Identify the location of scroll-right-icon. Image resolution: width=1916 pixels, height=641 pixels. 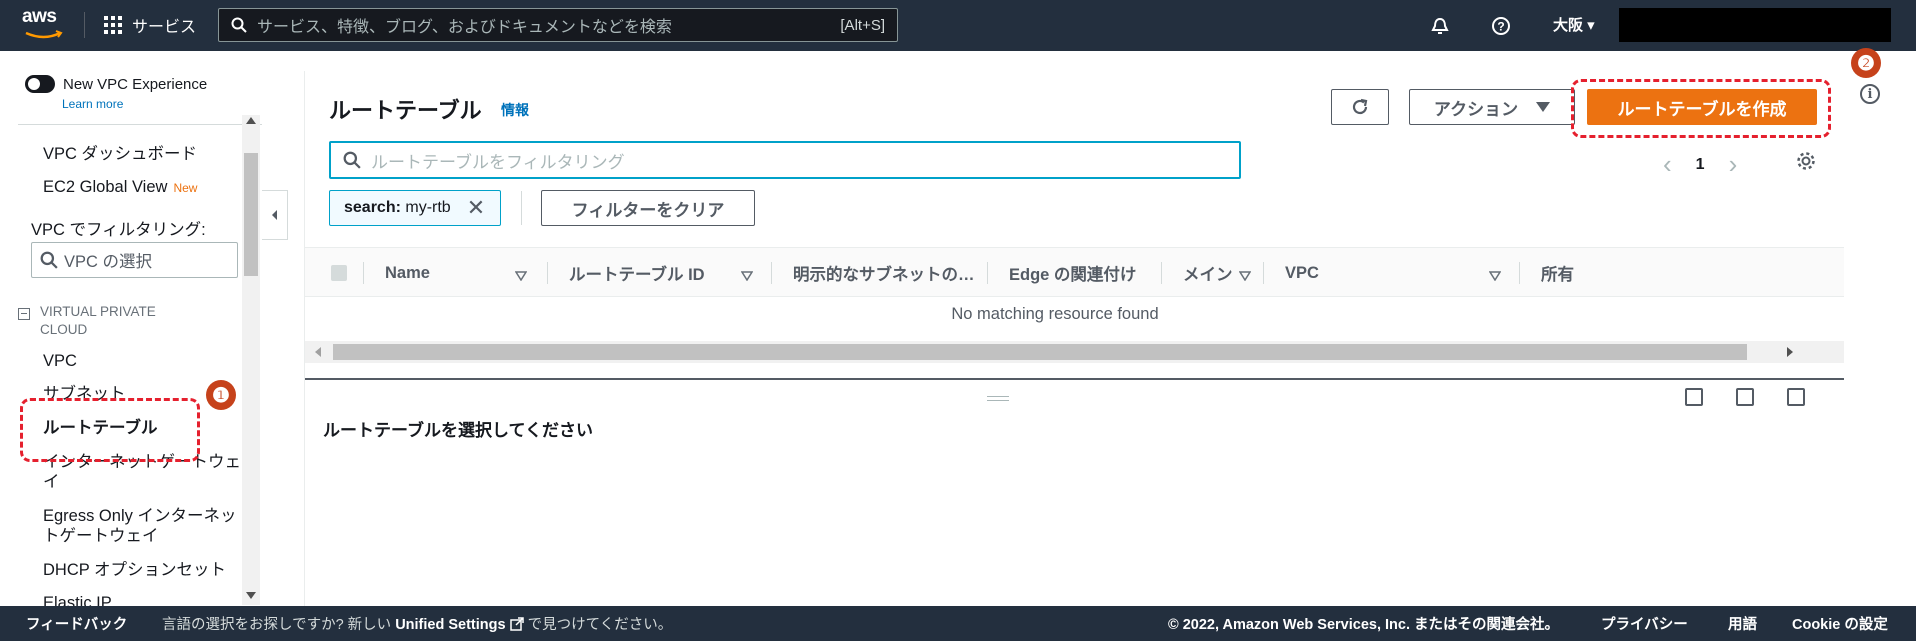
(1790, 352).